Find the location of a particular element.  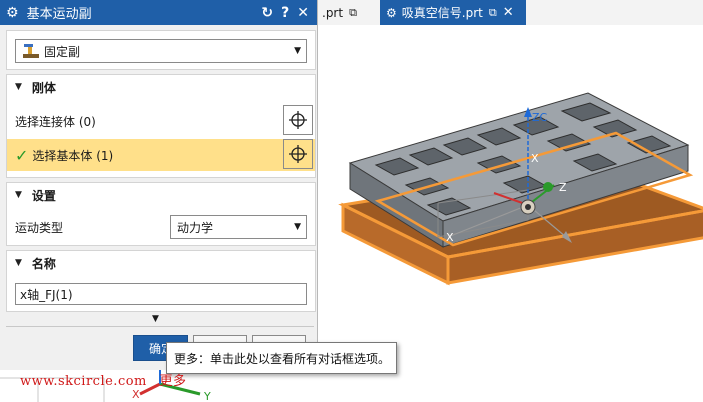

joint-name-input is located at coordinates (161, 294).